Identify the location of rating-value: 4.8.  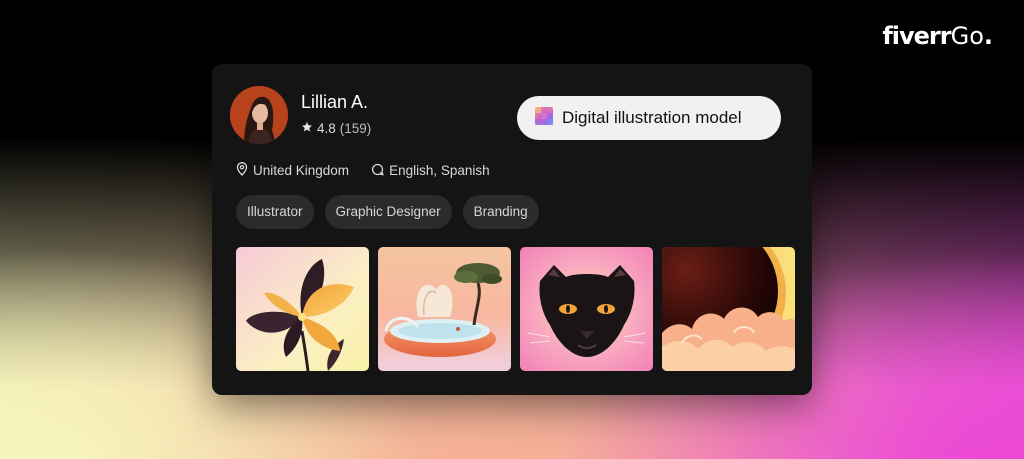
(326, 128).